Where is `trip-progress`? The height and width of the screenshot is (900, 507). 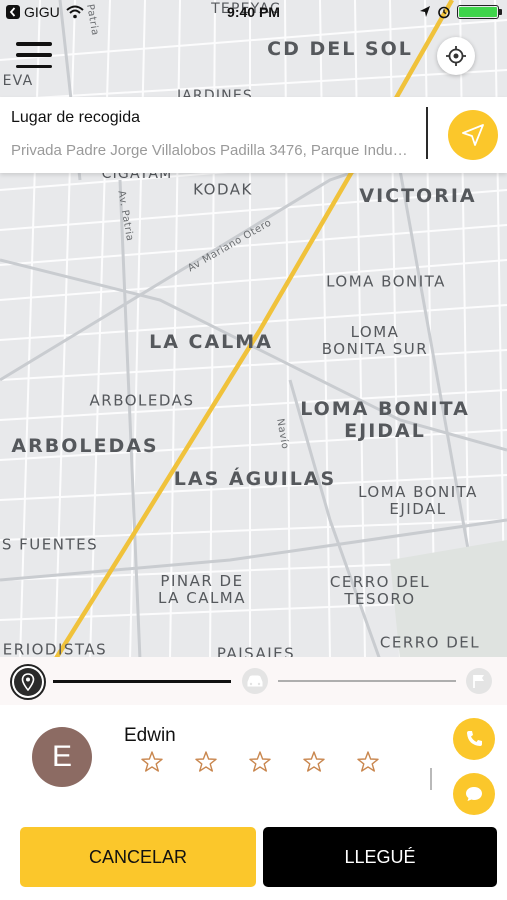 trip-progress is located at coordinates (253, 681).